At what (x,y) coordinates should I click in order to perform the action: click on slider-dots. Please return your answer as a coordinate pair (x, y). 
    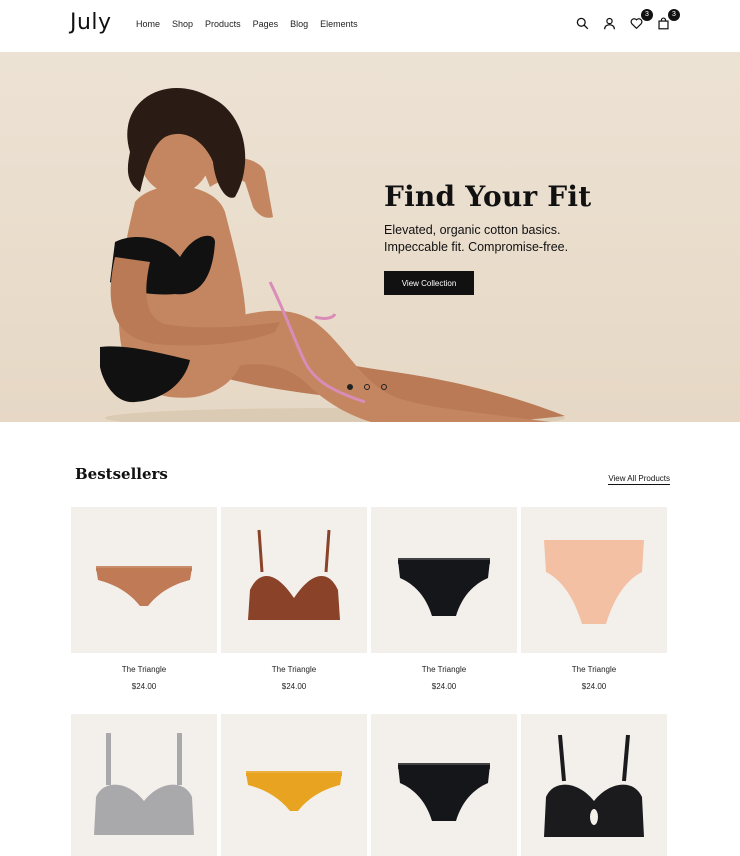
    Looking at the image, I should click on (367, 387).